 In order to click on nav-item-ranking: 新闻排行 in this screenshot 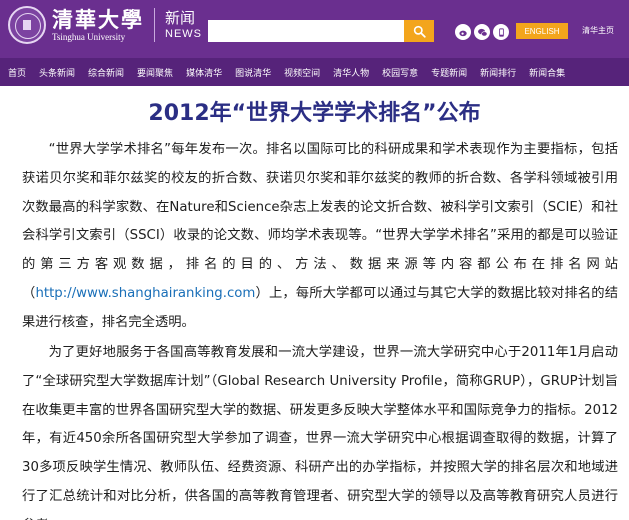, I will do `click(498, 72)`.